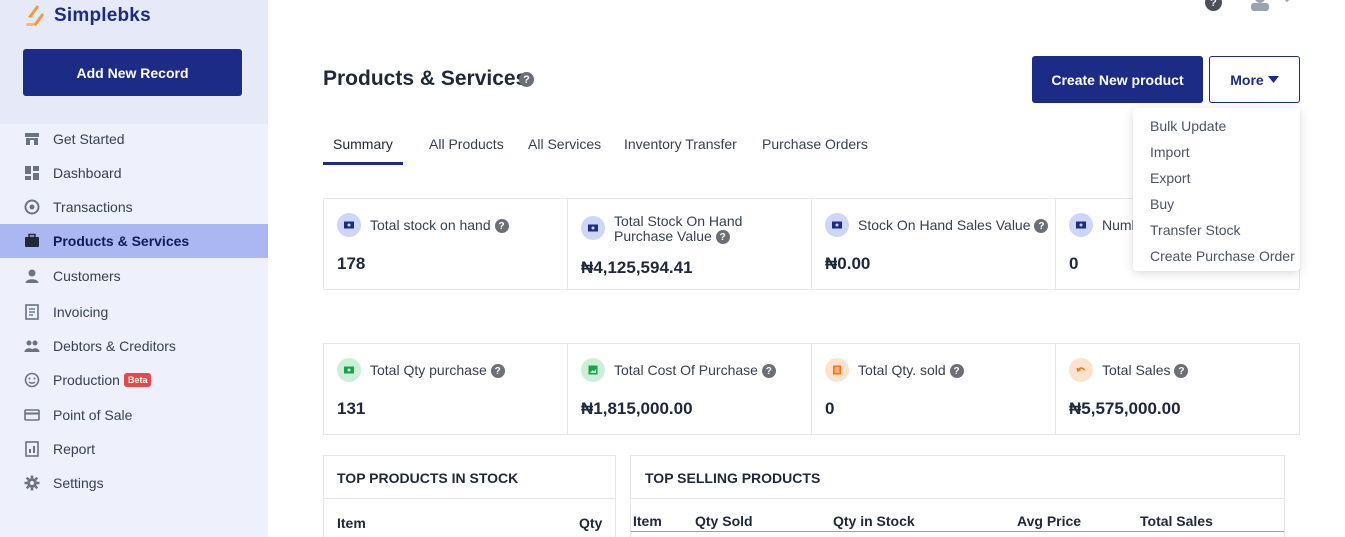  Describe the element at coordinates (874, 521) in the screenshot. I see `column-header-qty-in-stock: Qty in Stock` at that location.